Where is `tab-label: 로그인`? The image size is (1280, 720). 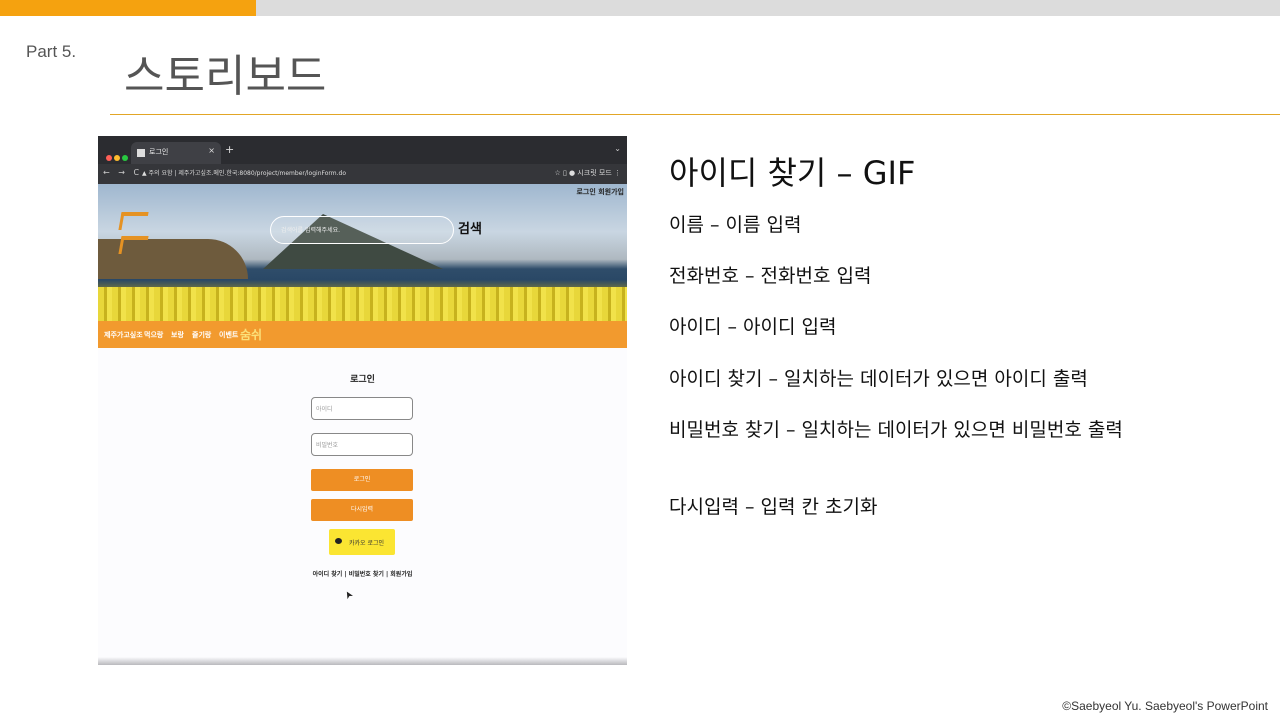 tab-label: 로그인 is located at coordinates (159, 152).